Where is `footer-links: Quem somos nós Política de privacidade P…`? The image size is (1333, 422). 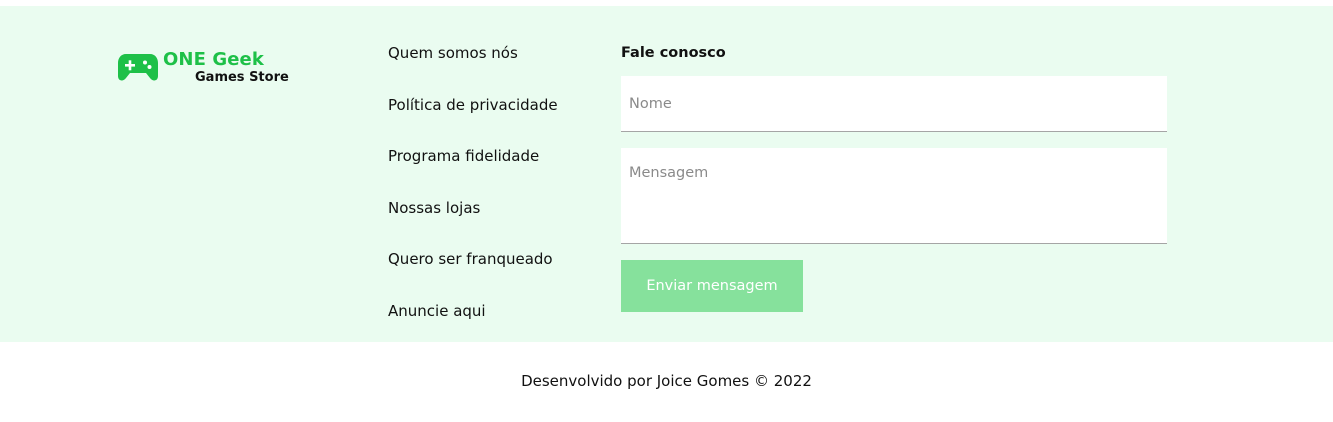 footer-links: Quem somos nós Política de privacidade P… is located at coordinates (473, 196).